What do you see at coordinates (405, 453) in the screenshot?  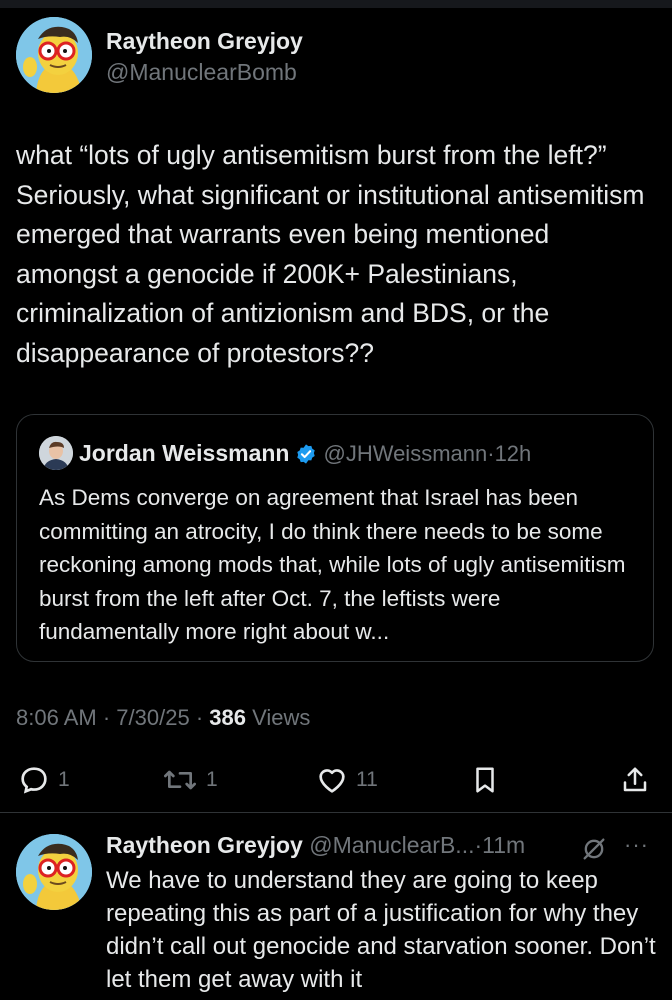 I see `quoted-author-handle: @JHWeissmann` at bounding box center [405, 453].